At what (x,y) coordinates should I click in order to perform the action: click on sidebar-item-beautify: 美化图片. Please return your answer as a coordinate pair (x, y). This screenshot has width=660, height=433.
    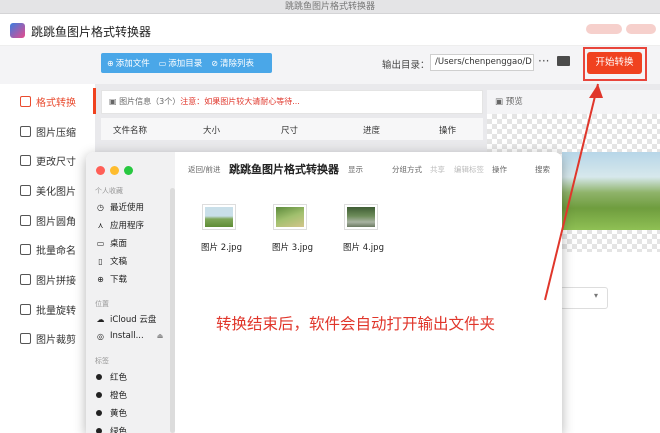
    Looking at the image, I should click on (48, 190).